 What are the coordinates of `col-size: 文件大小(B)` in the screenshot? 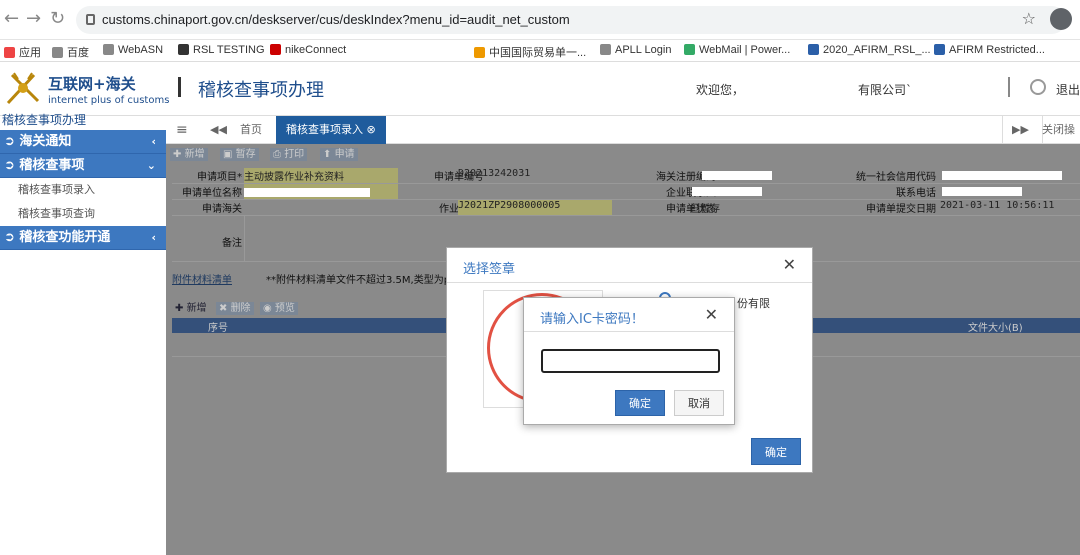 It's located at (995, 328).